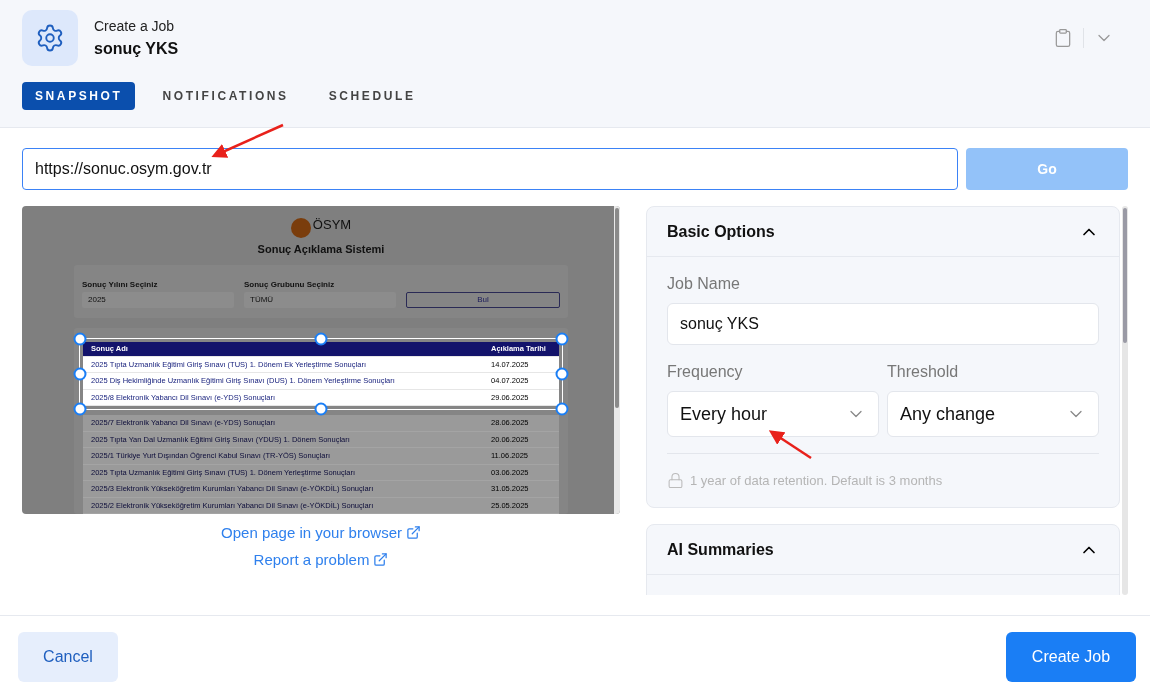  I want to click on filter-label: Sonuç Grubunu Seçiniz, so click(290, 284).